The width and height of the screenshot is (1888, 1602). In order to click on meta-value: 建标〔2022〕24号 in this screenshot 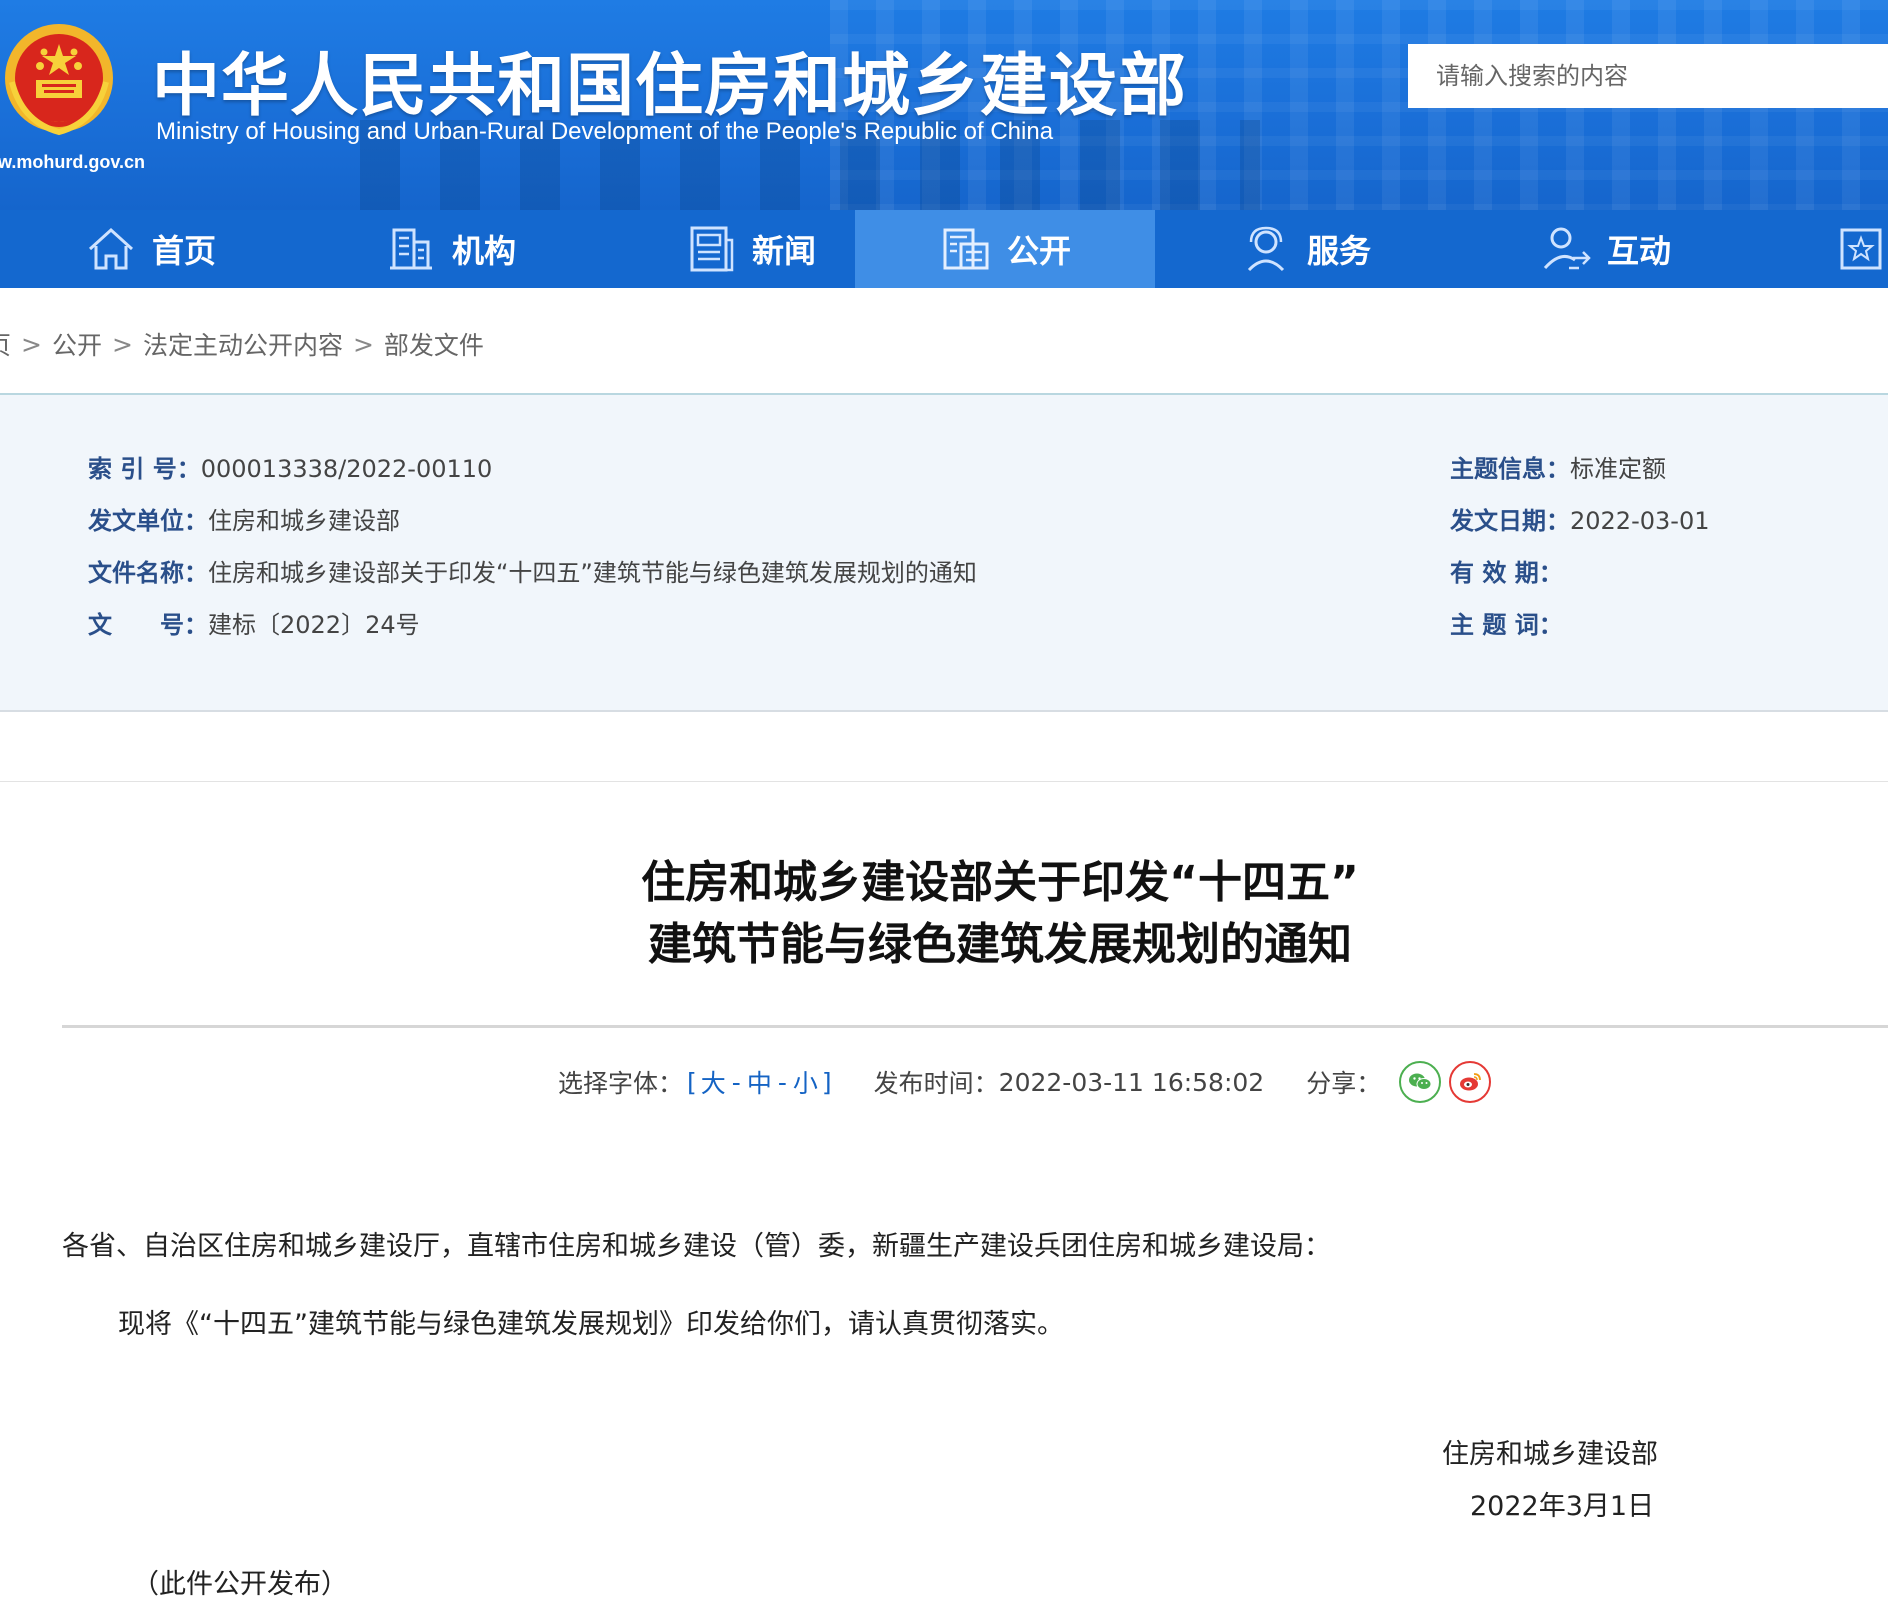, I will do `click(314, 625)`.